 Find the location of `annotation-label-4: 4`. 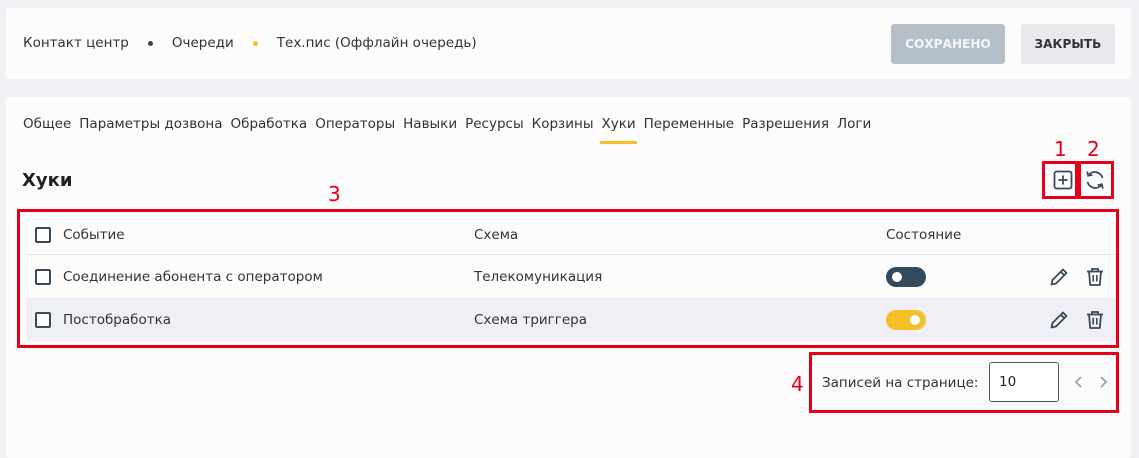

annotation-label-4: 4 is located at coordinates (797, 384).